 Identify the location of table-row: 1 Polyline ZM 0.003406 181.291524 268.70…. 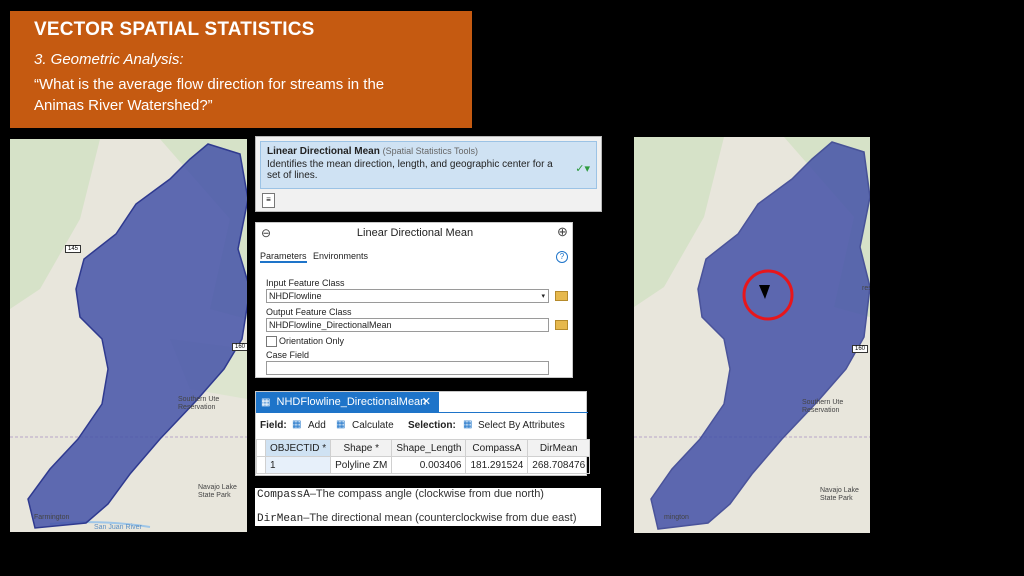
(423, 465).